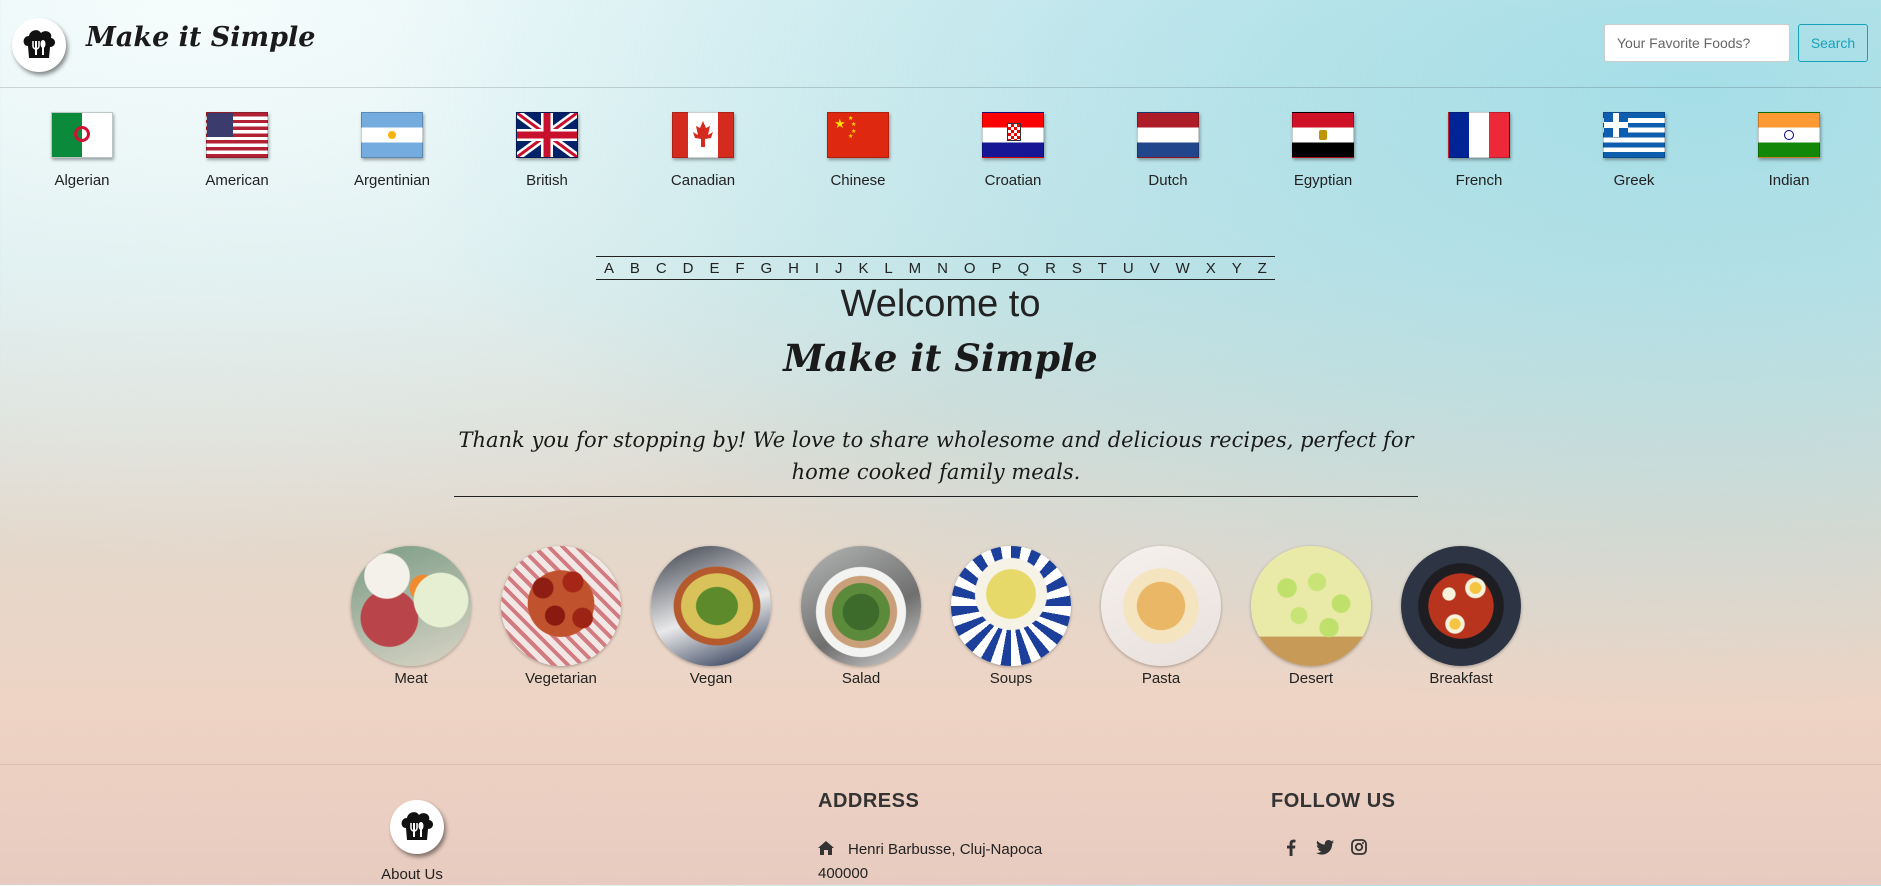  What do you see at coordinates (1013, 135) in the screenshot?
I see `croatia-flag-icon` at bounding box center [1013, 135].